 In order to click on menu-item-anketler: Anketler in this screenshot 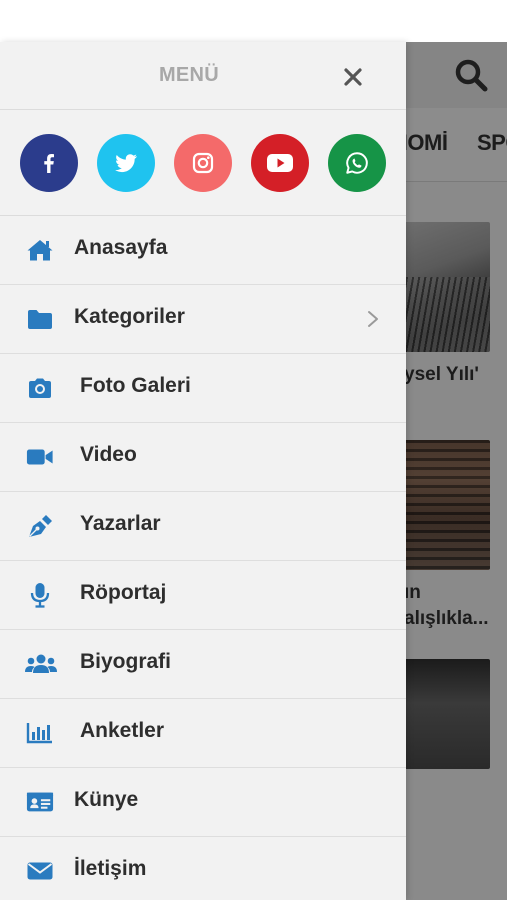, I will do `click(203, 733)`.